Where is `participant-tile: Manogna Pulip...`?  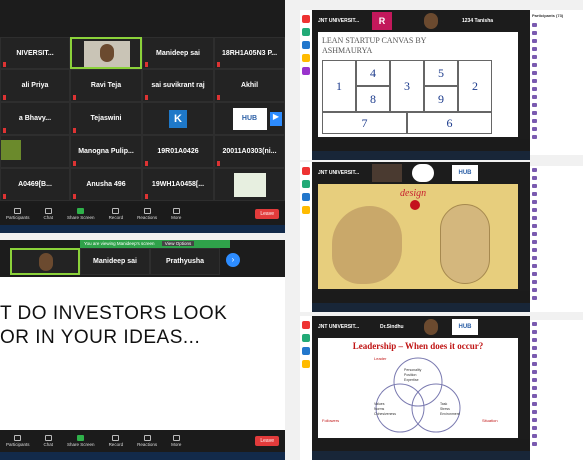 participant-tile: Manogna Pulip... is located at coordinates (106, 151).